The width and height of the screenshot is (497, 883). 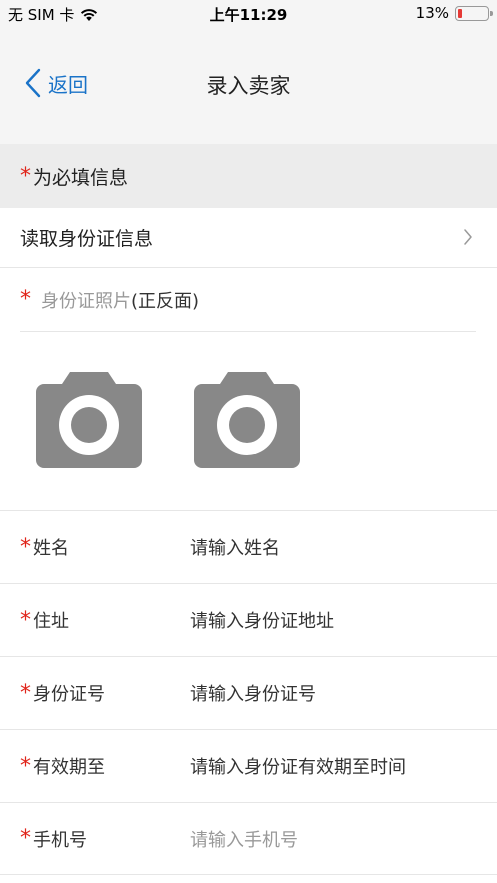 I want to click on id-front-camera-button, so click(x=89, y=420).